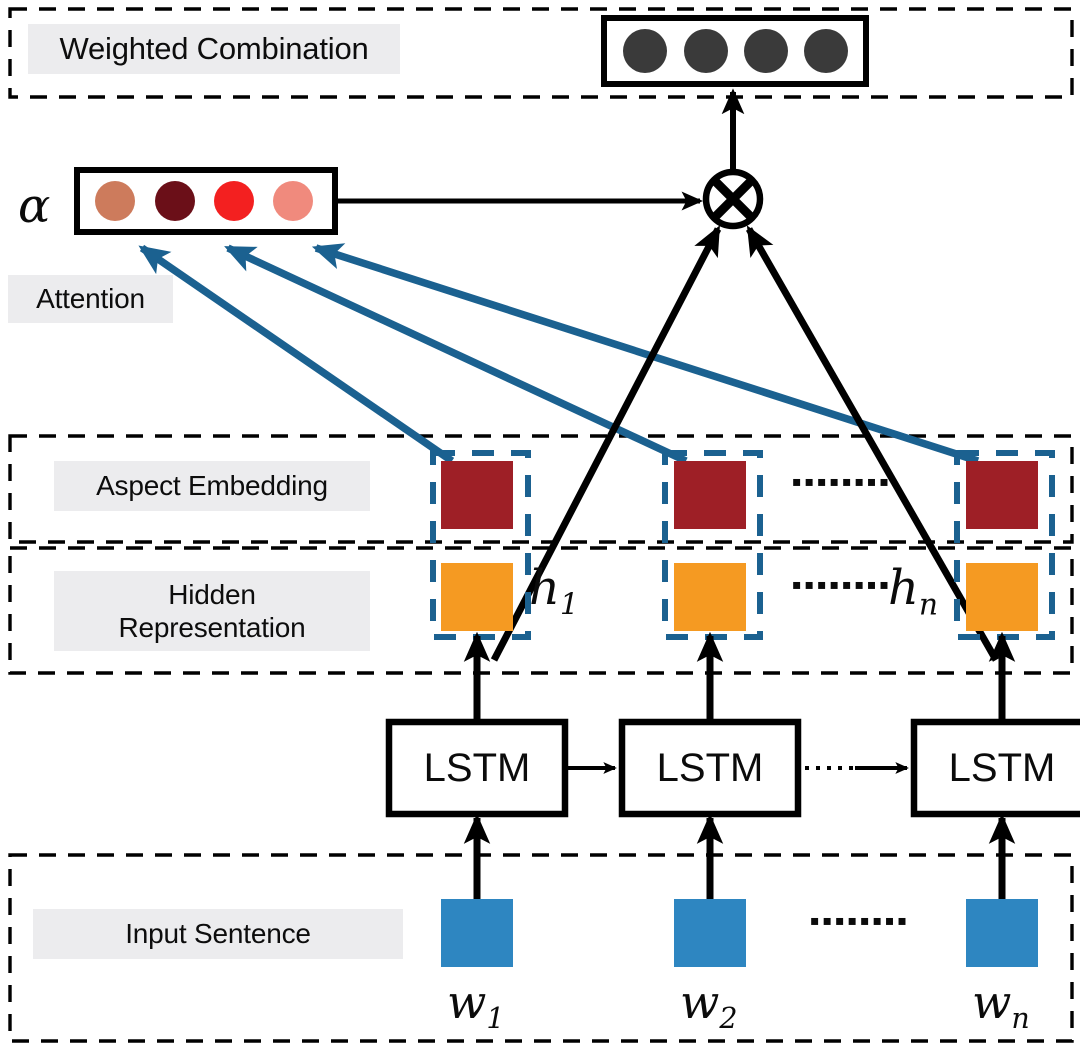 This screenshot has width=1080, height=1050. I want to click on input-word-label-w1: w1, so click(476, 1005).